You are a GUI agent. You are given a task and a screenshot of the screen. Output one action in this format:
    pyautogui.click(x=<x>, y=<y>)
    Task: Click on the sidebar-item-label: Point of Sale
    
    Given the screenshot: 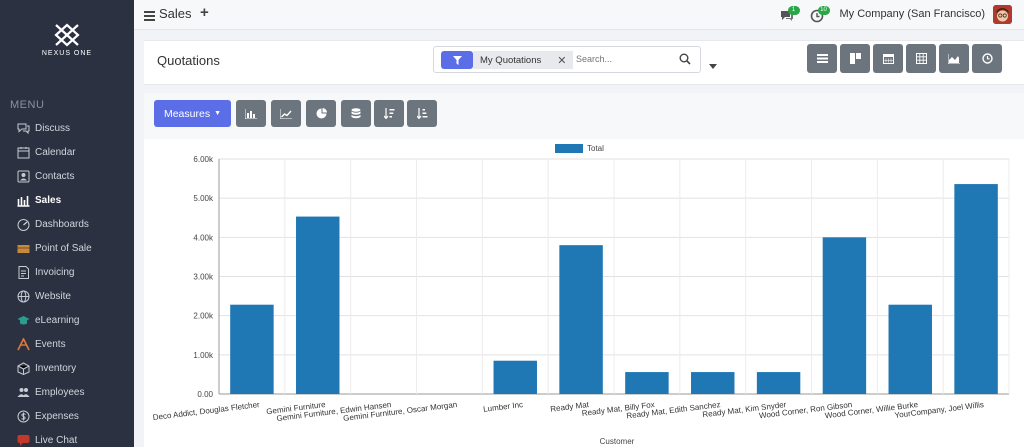 What is the action you would take?
    pyautogui.click(x=63, y=248)
    